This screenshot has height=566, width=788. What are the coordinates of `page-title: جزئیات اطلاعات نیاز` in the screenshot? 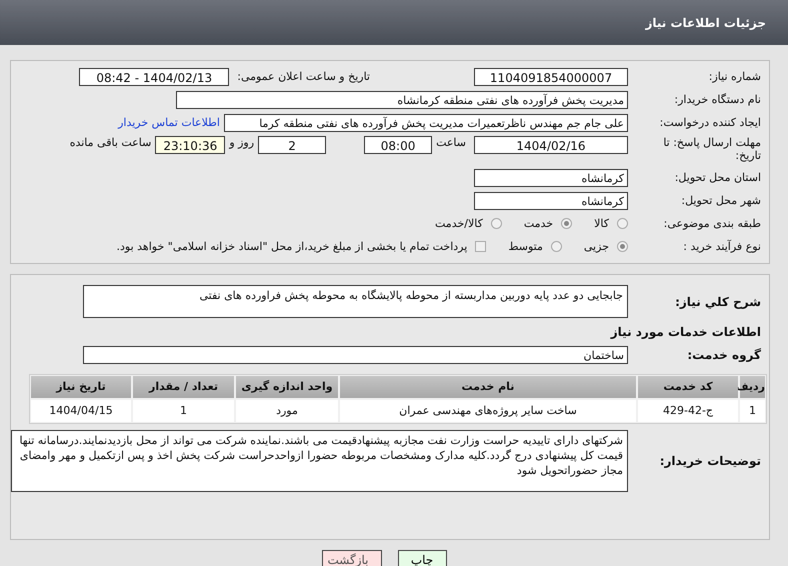 It's located at (705, 23).